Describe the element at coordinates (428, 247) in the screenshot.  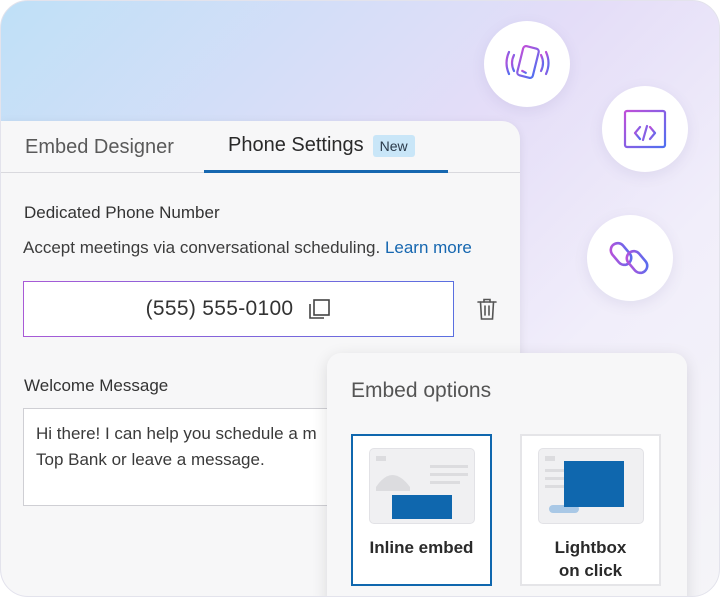
I see `learn-more-link: Learn more` at that location.